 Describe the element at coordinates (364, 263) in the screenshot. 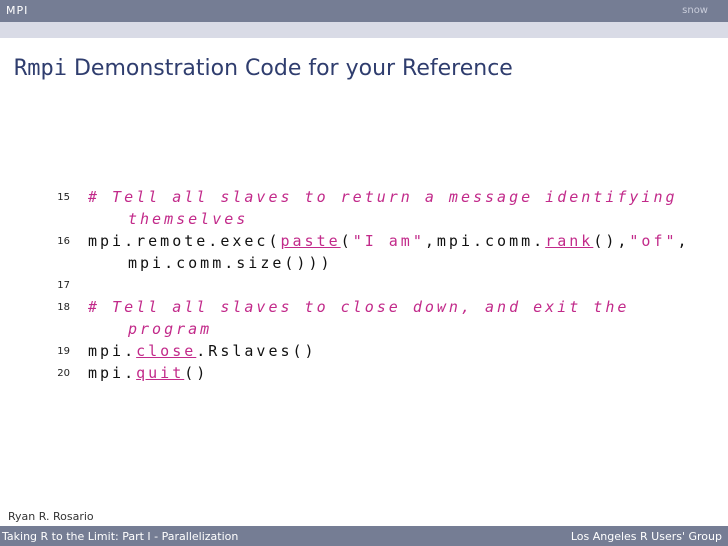

I see `code-line-continuation: mpi.comm.size()))` at that location.